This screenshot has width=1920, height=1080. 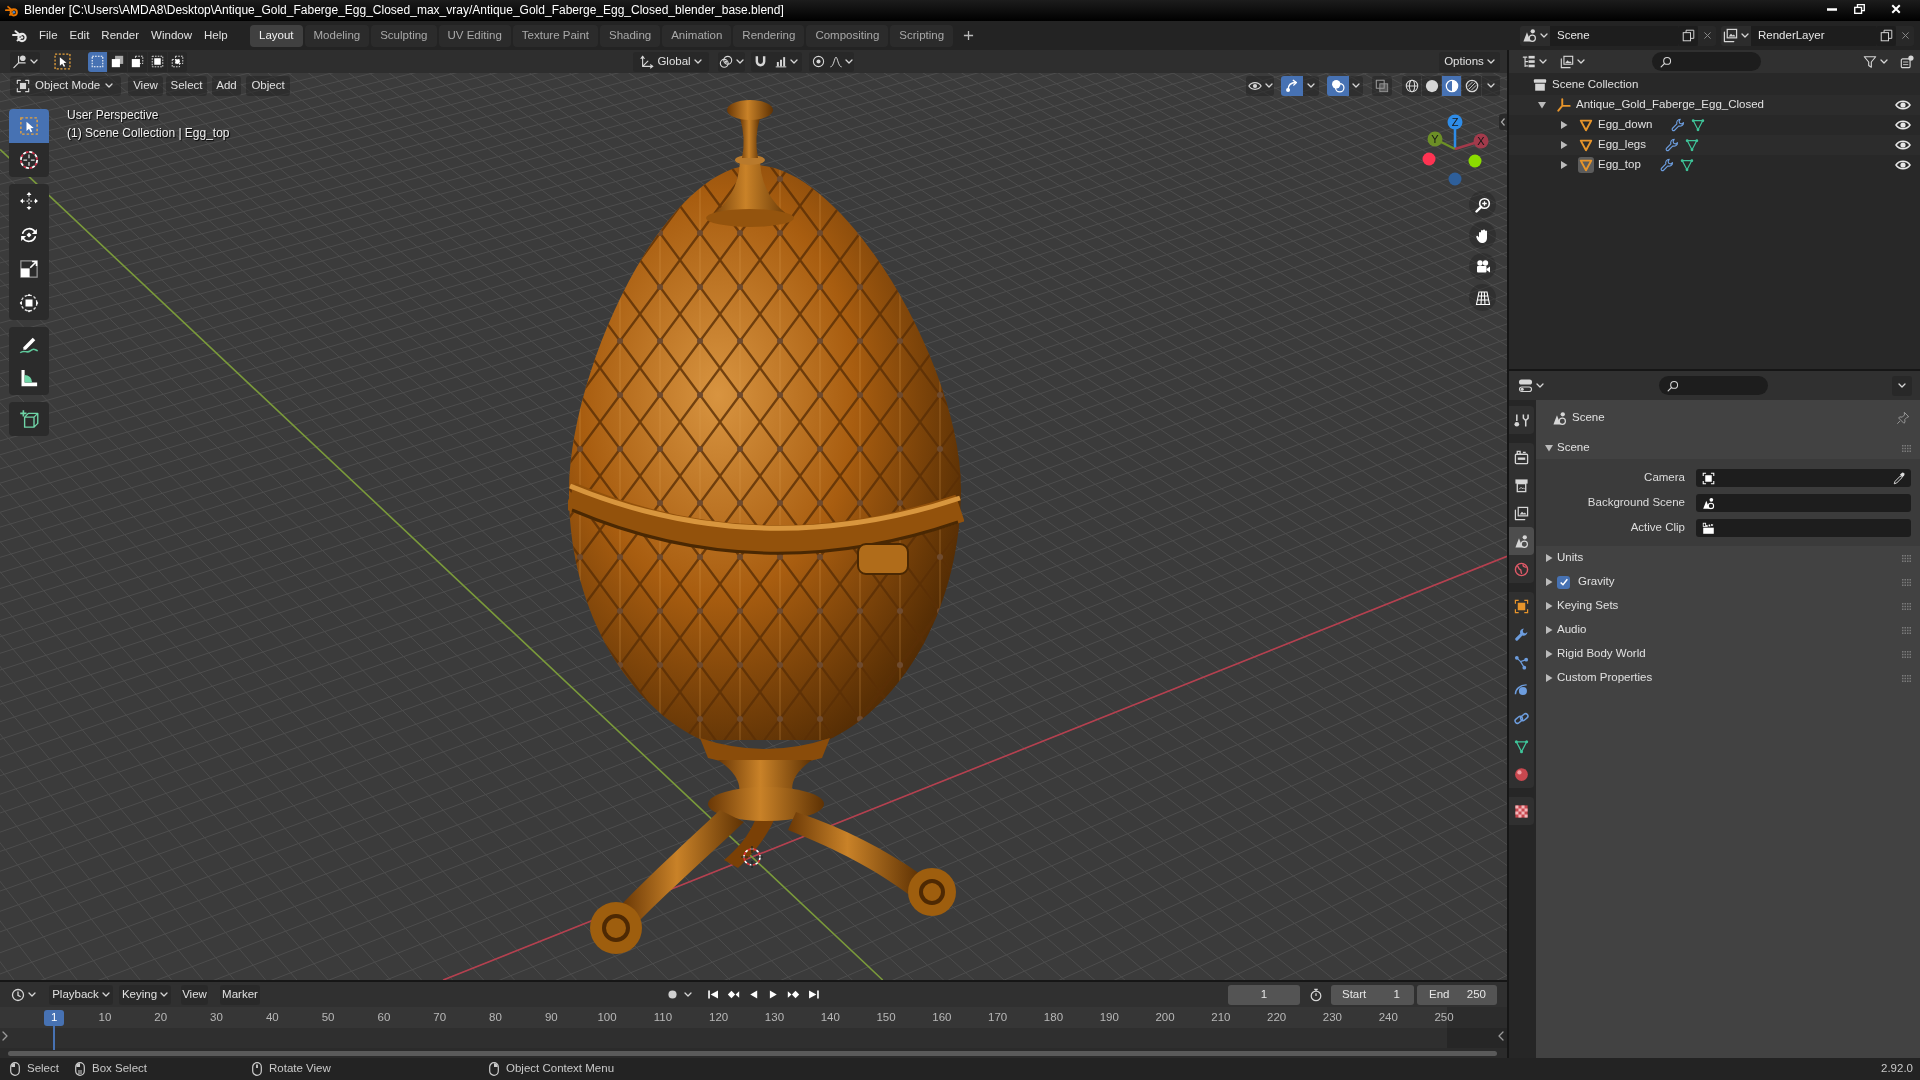 I want to click on menu-item: Object, so click(x=268, y=85).